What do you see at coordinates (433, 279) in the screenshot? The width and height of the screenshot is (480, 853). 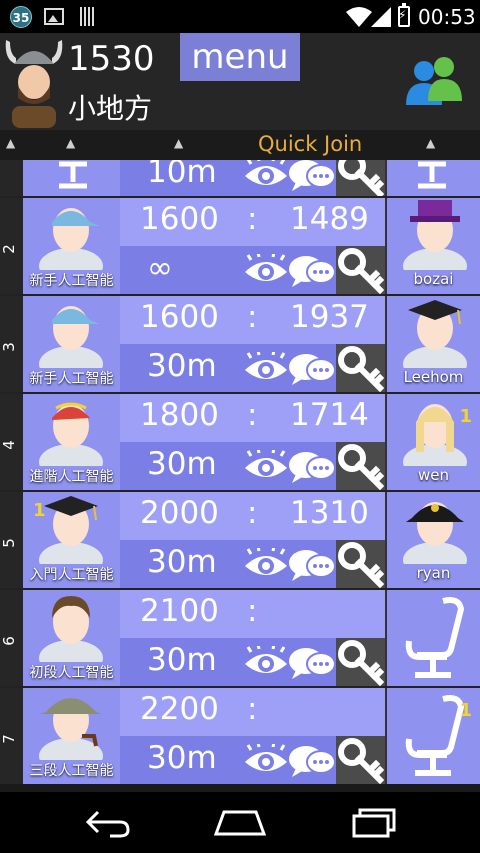 I see `player2-name: bozai` at bounding box center [433, 279].